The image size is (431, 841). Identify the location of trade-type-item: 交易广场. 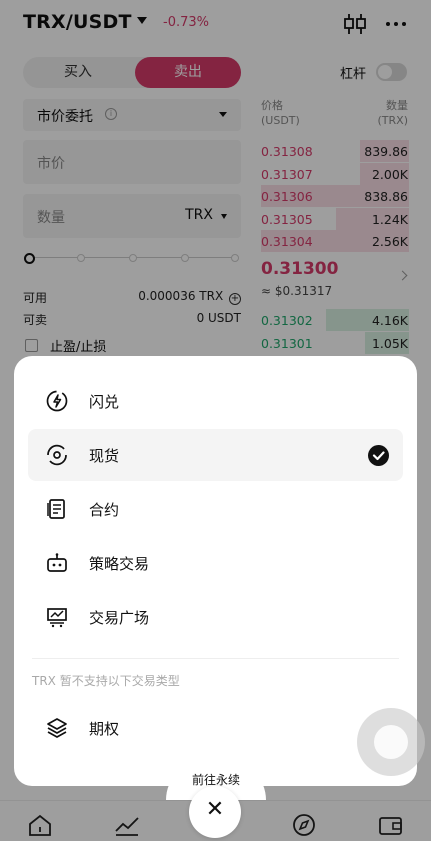
(215, 617).